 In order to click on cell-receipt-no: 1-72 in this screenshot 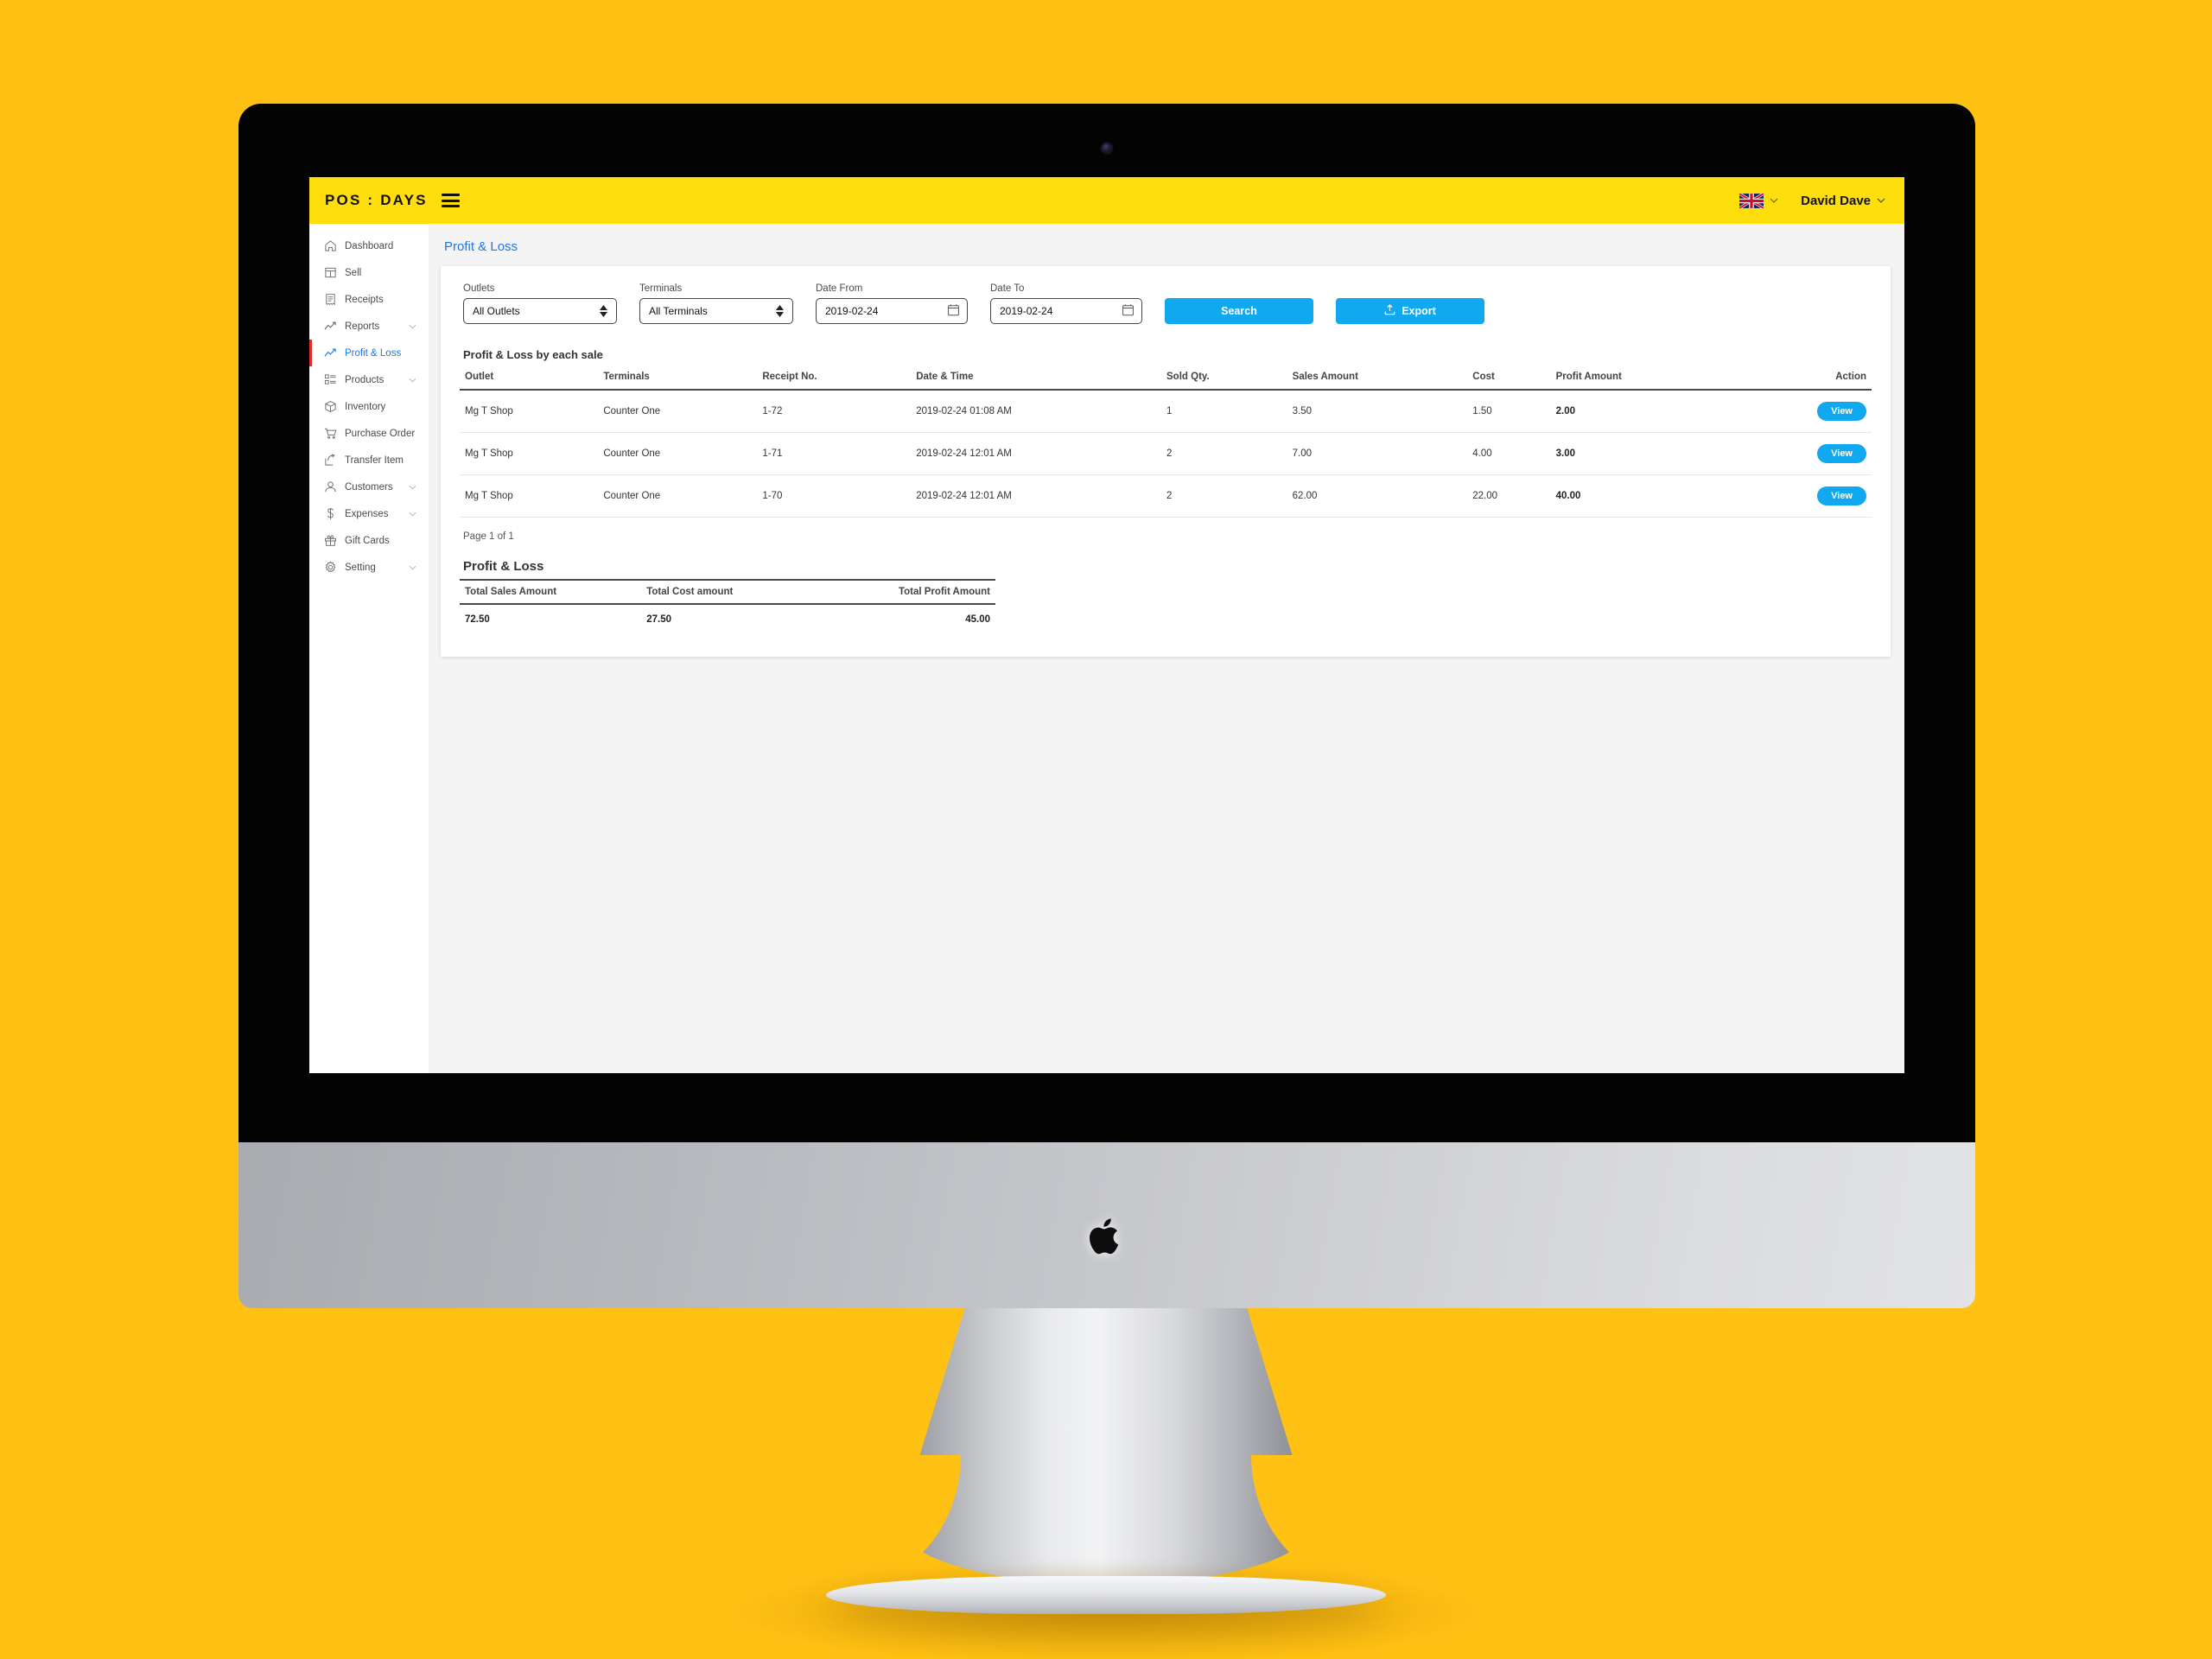, I will do `click(834, 411)`.